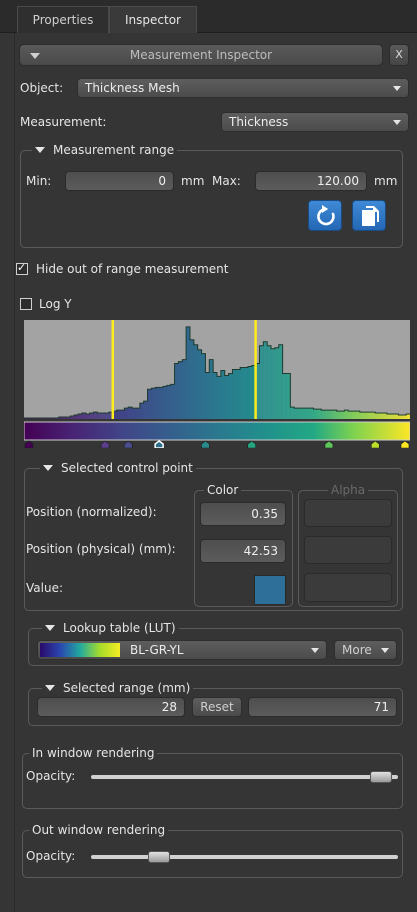  I want to click on reset-range-button, so click(325, 215).